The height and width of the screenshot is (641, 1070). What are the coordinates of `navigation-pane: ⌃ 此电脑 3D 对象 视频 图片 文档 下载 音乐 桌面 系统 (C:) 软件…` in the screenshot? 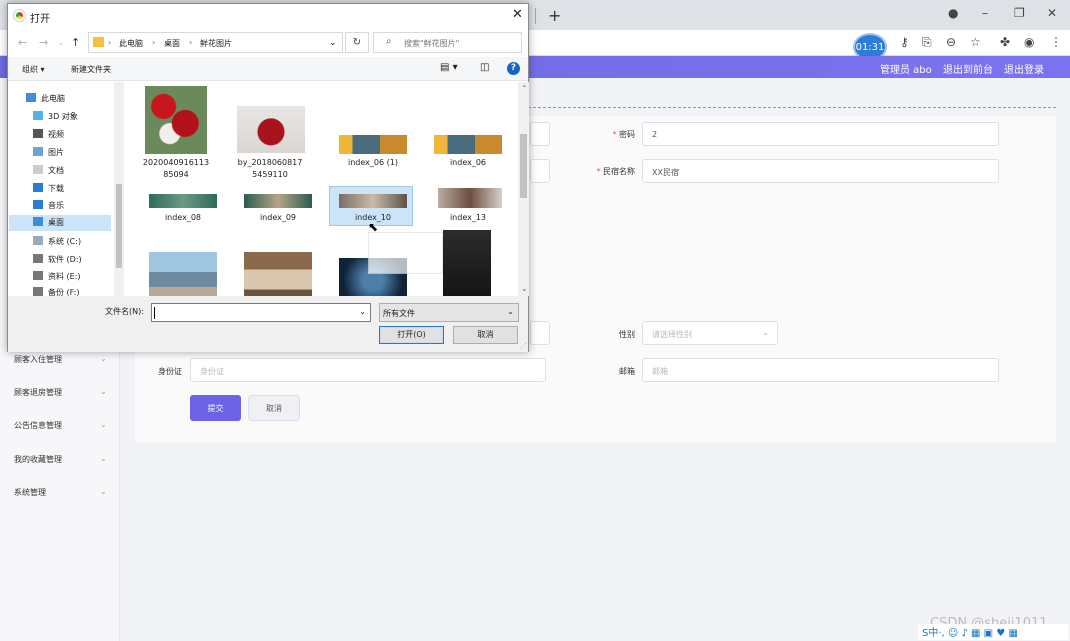 It's located at (66, 189).